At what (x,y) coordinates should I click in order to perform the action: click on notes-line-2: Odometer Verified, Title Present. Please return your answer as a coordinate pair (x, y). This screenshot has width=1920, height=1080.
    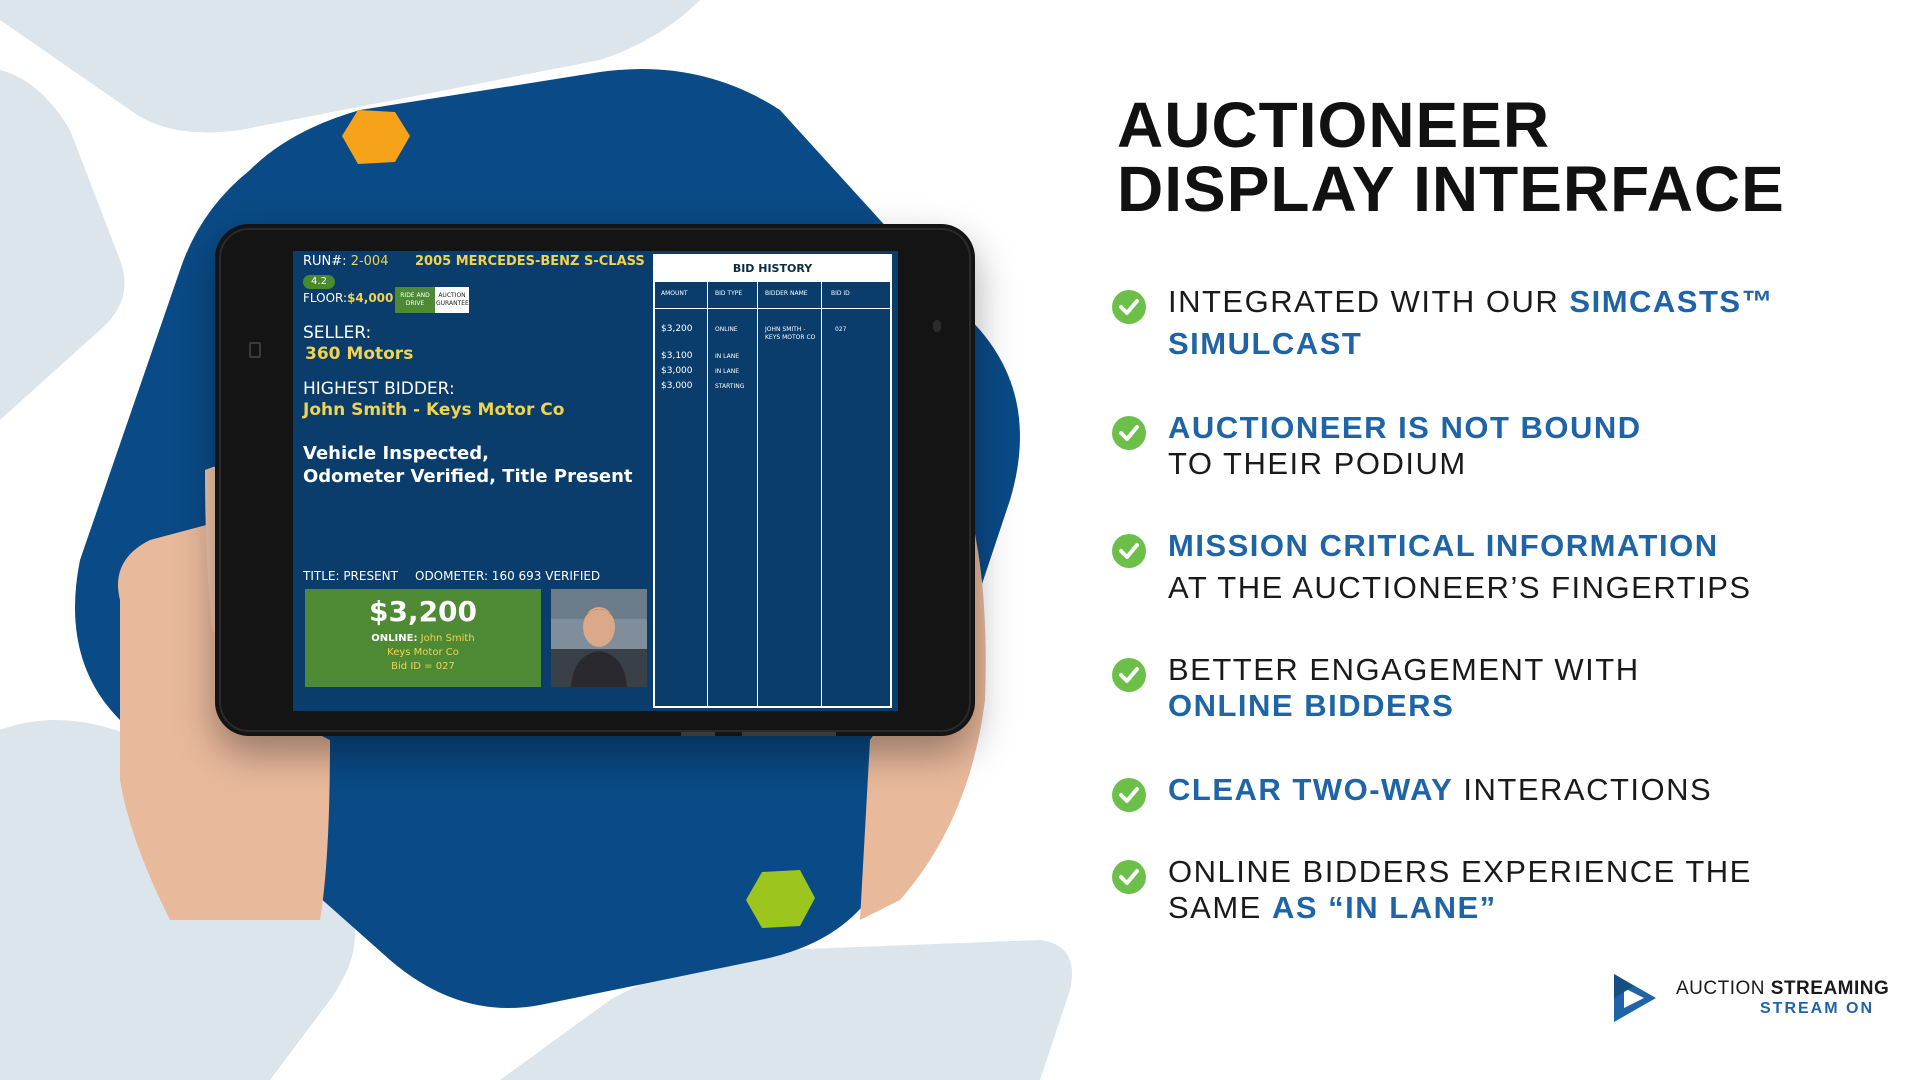
    Looking at the image, I should click on (468, 476).